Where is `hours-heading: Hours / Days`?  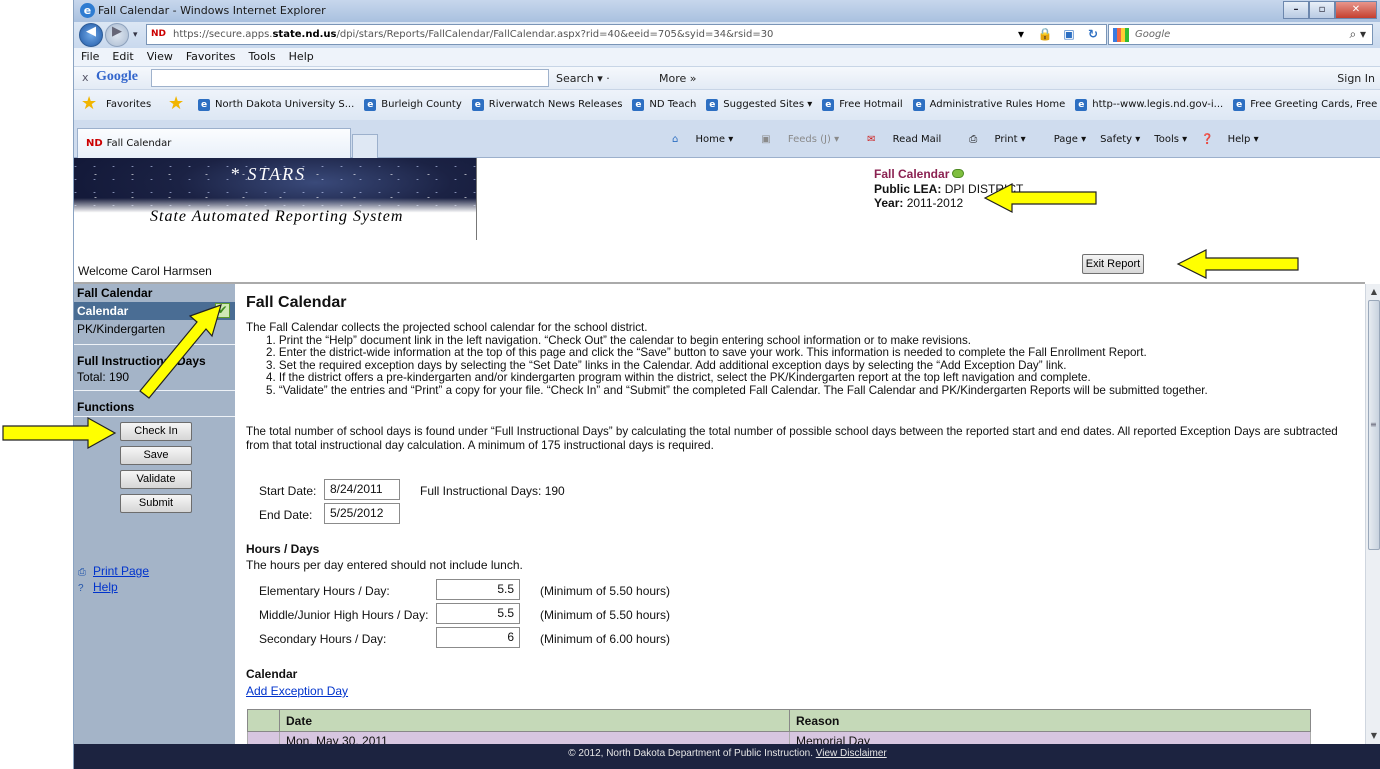 hours-heading: Hours / Days is located at coordinates (283, 549).